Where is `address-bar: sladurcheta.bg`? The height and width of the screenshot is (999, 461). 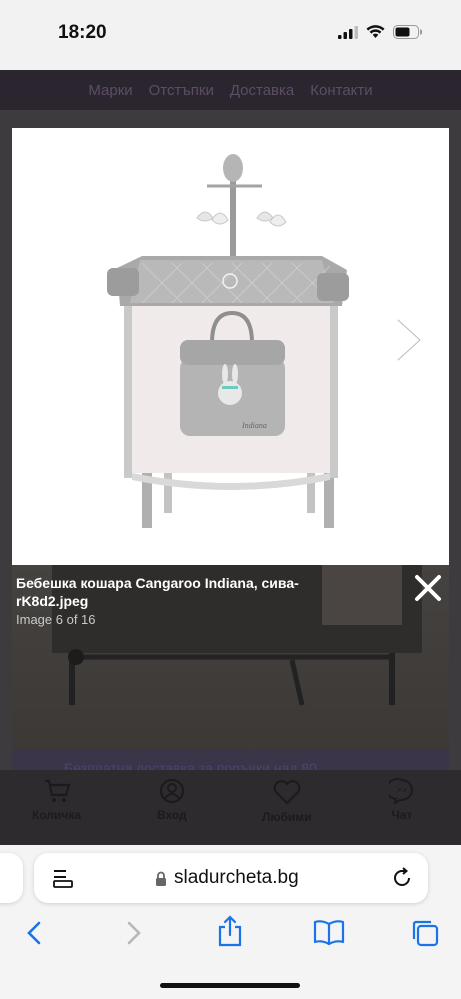
address-bar: sladurcheta.bg is located at coordinates (231, 878).